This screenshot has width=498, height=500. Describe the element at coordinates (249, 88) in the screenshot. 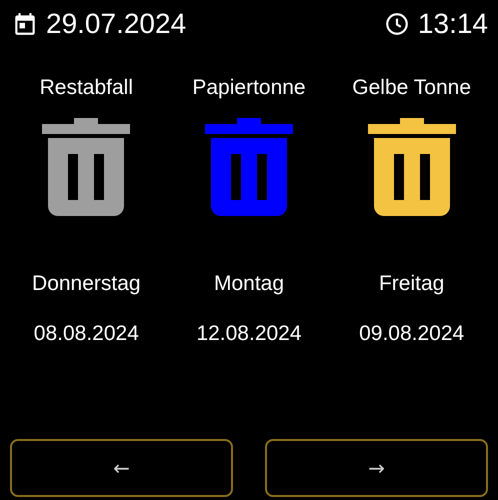

I see `bin-name: Papiertonne` at that location.